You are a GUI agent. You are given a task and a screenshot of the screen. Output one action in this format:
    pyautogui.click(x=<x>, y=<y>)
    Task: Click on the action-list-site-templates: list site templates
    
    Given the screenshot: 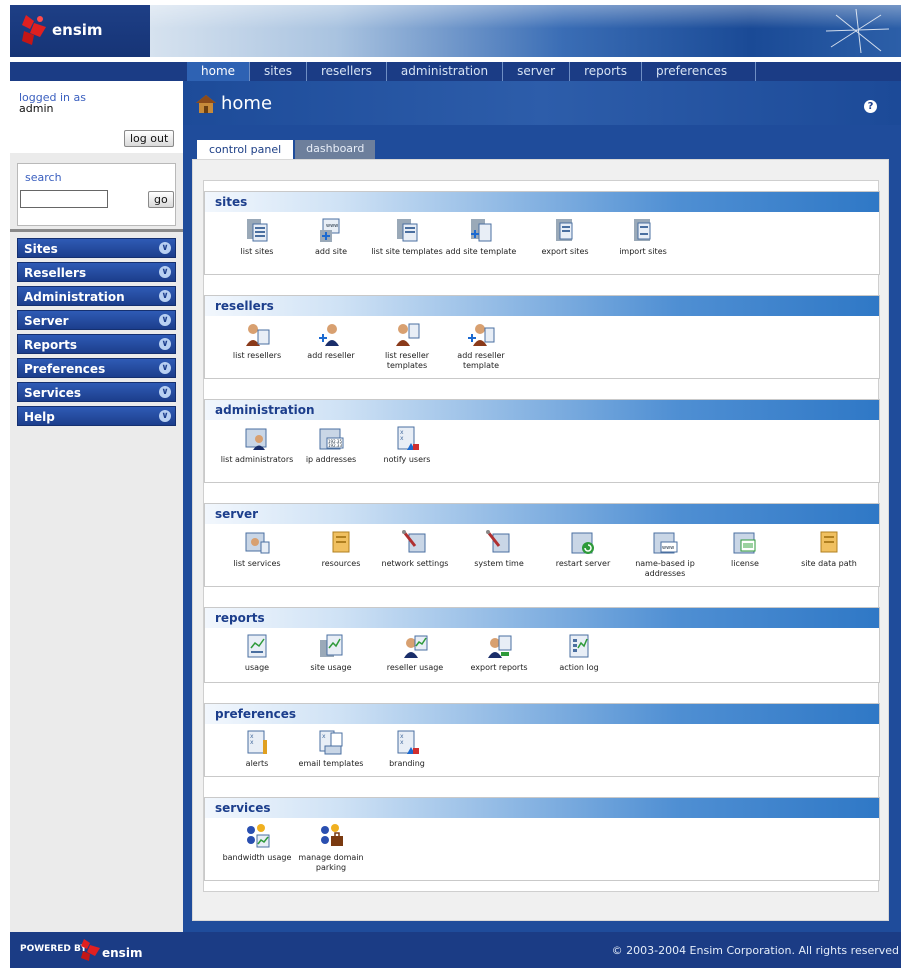 What is the action you would take?
    pyautogui.click(x=407, y=236)
    